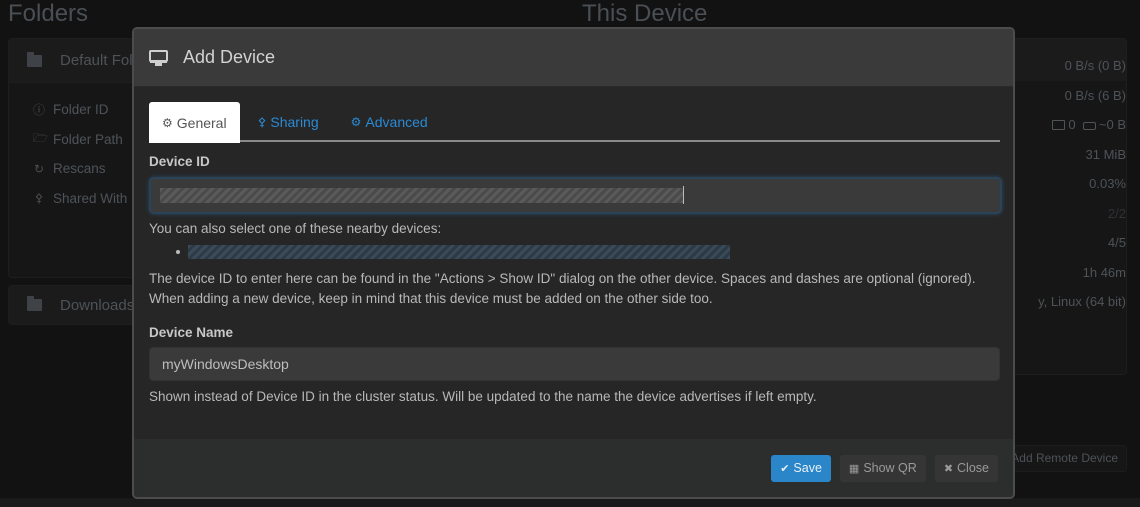 The image size is (1140, 507). I want to click on button-label: Show QR, so click(890, 468).